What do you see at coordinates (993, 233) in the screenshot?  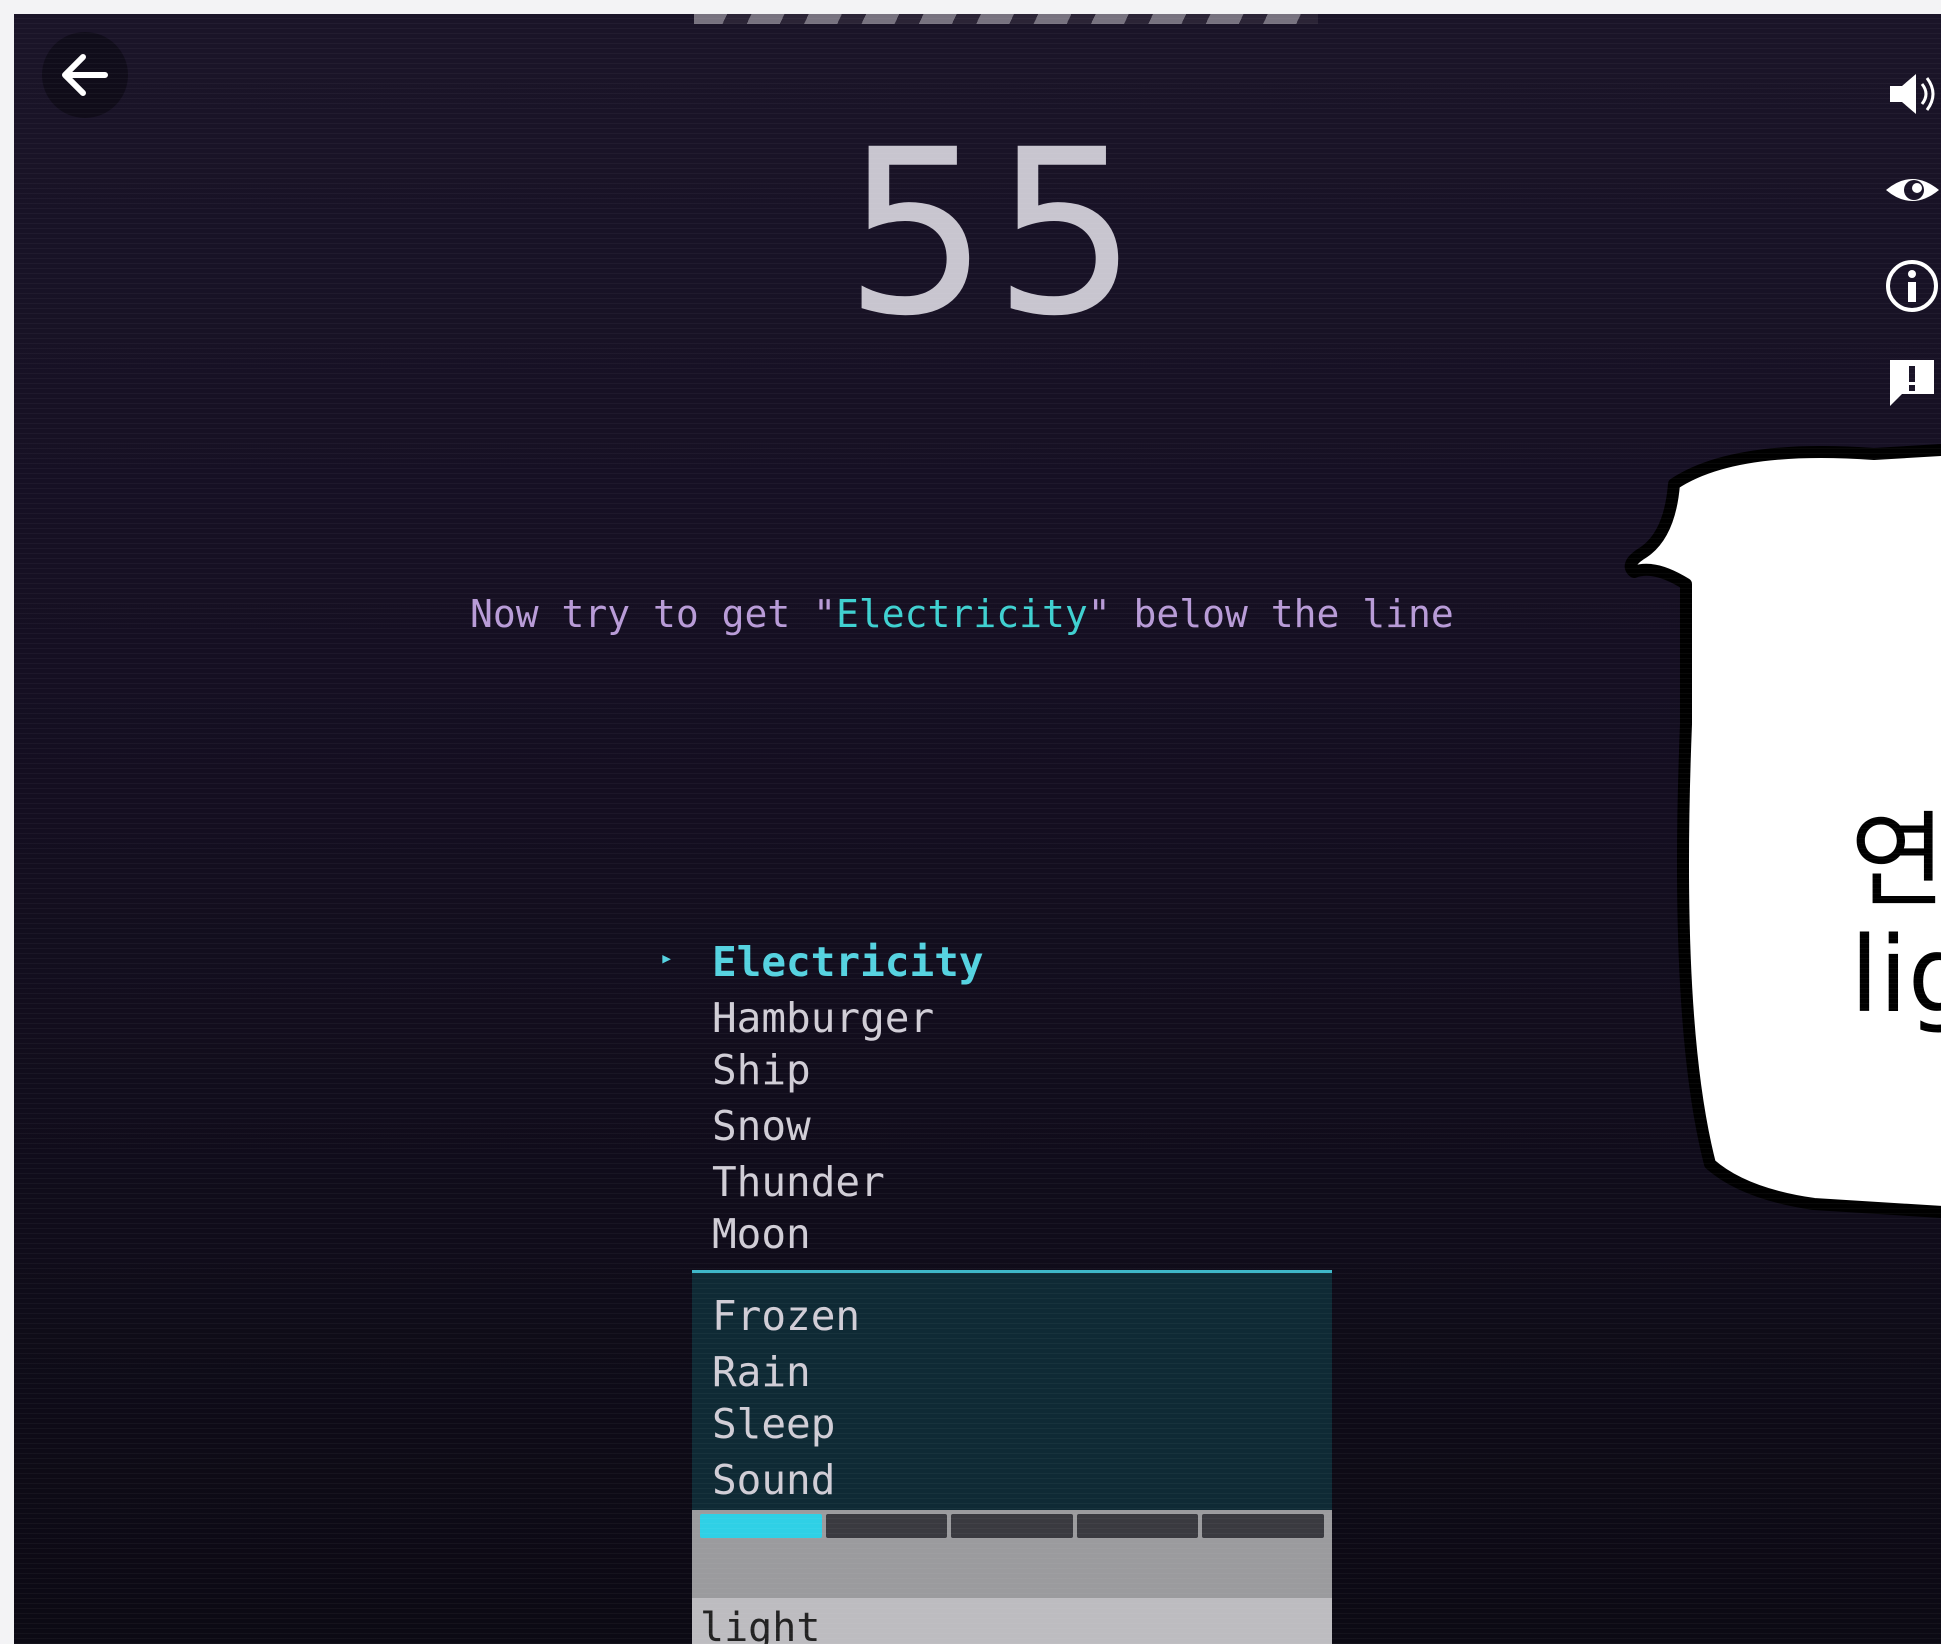 I see `score-display: 55` at bounding box center [993, 233].